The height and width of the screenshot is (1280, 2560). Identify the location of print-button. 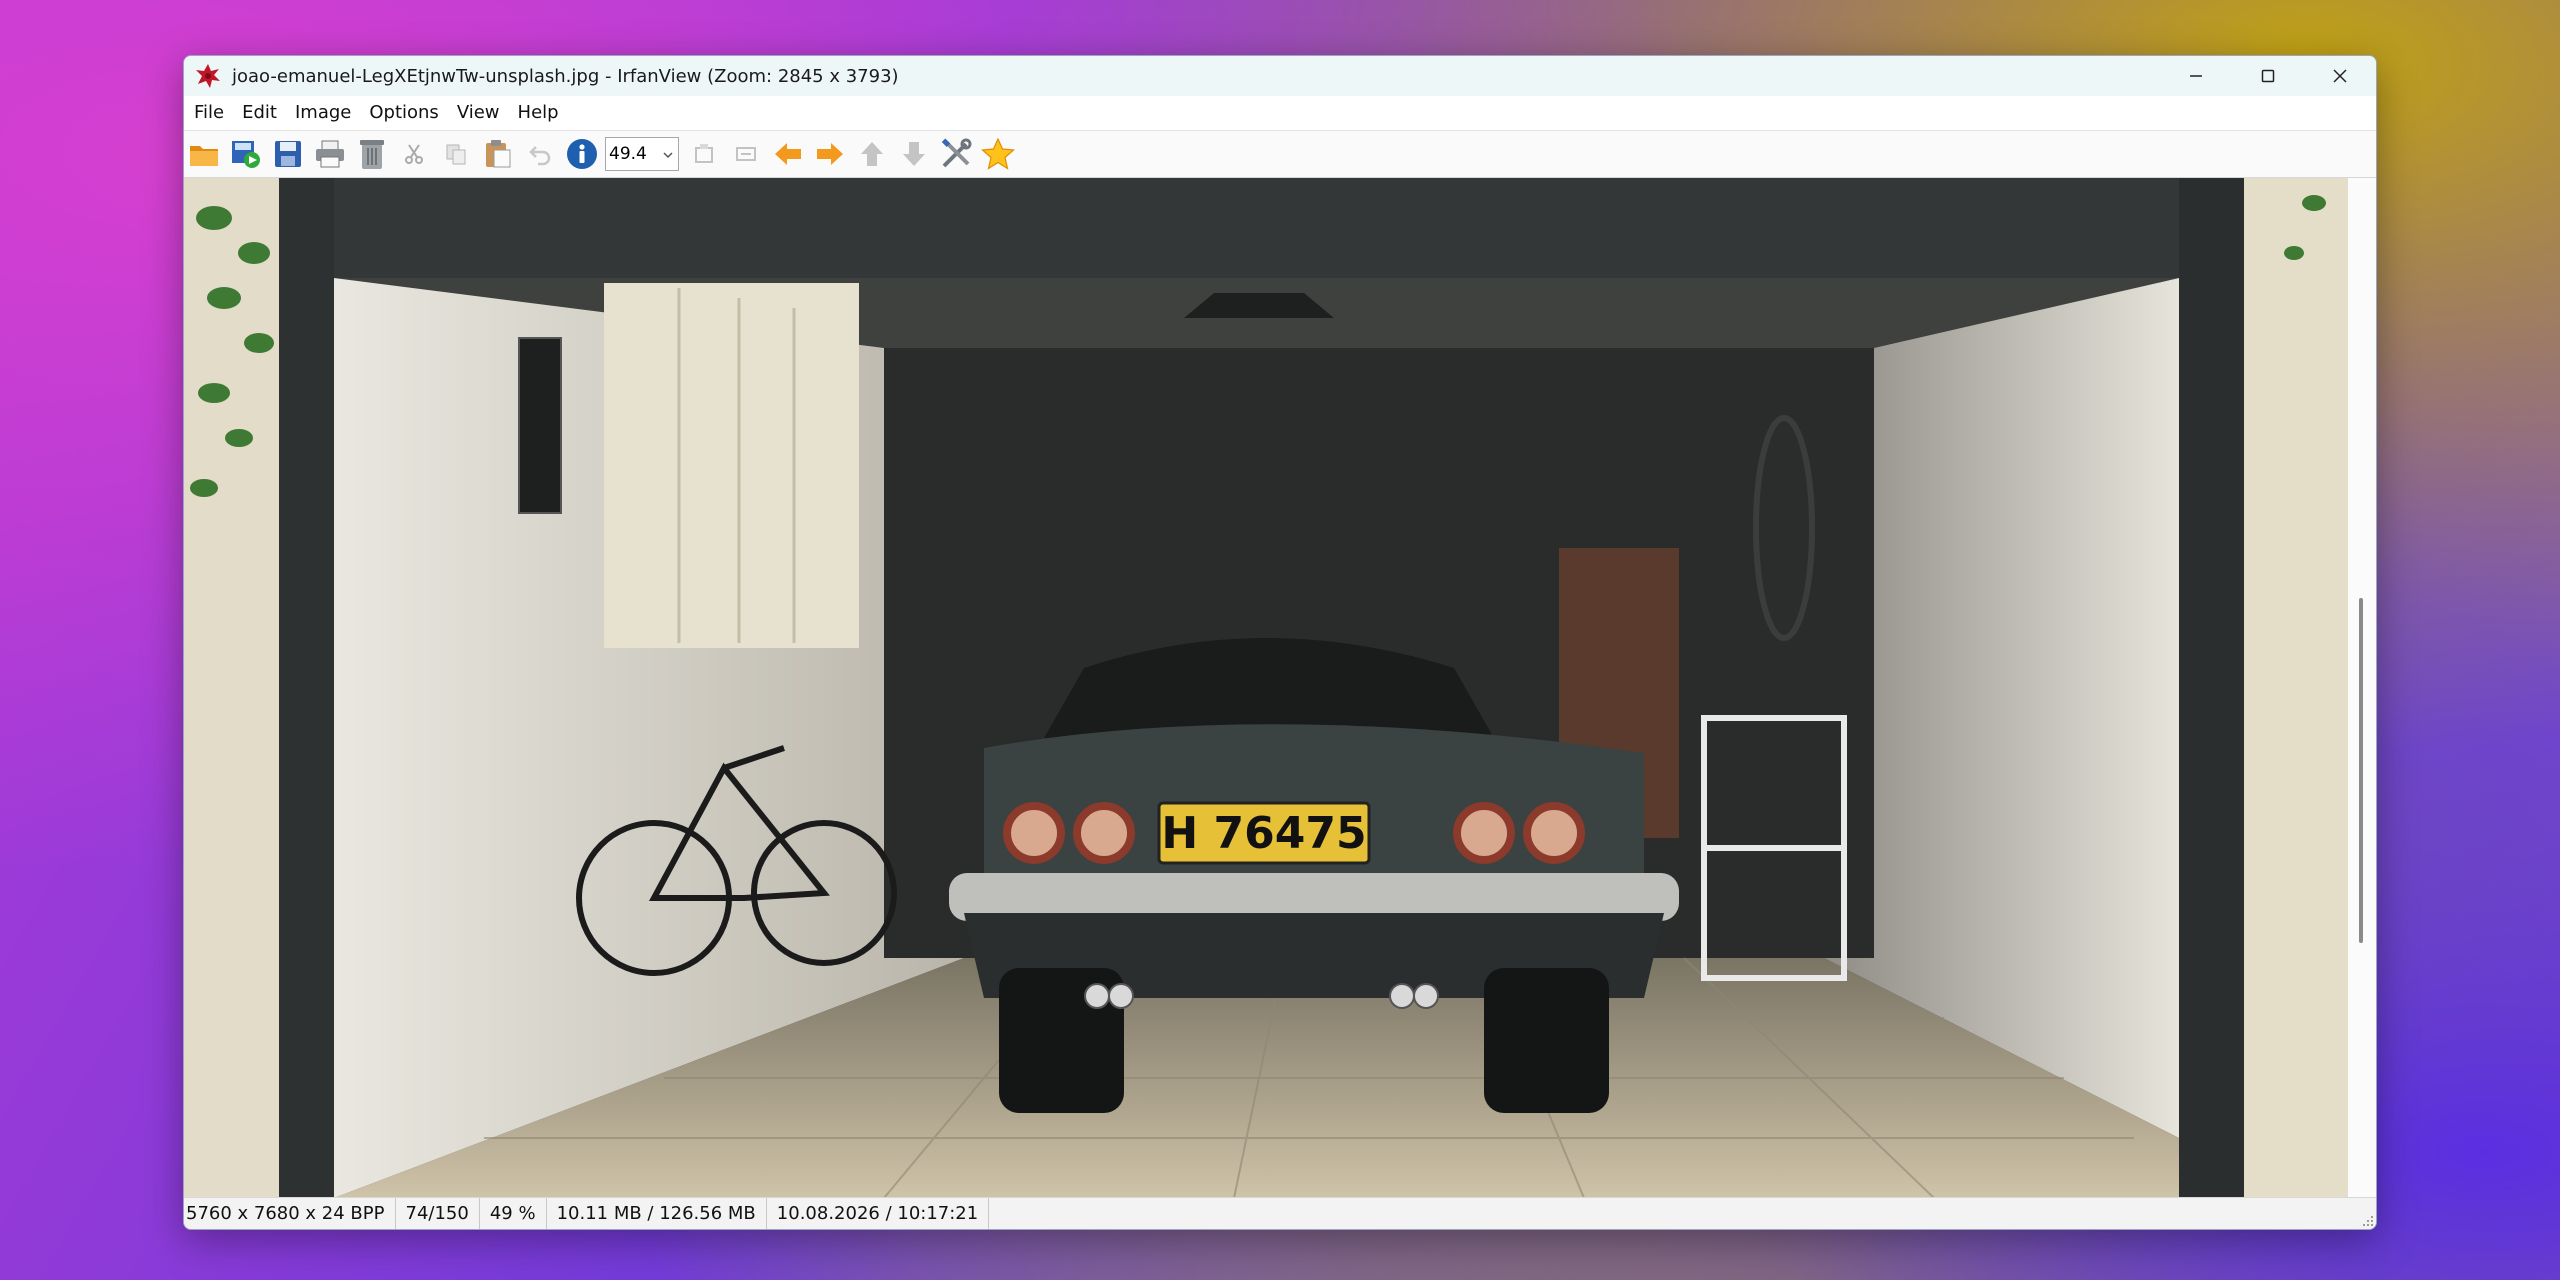
(330, 154).